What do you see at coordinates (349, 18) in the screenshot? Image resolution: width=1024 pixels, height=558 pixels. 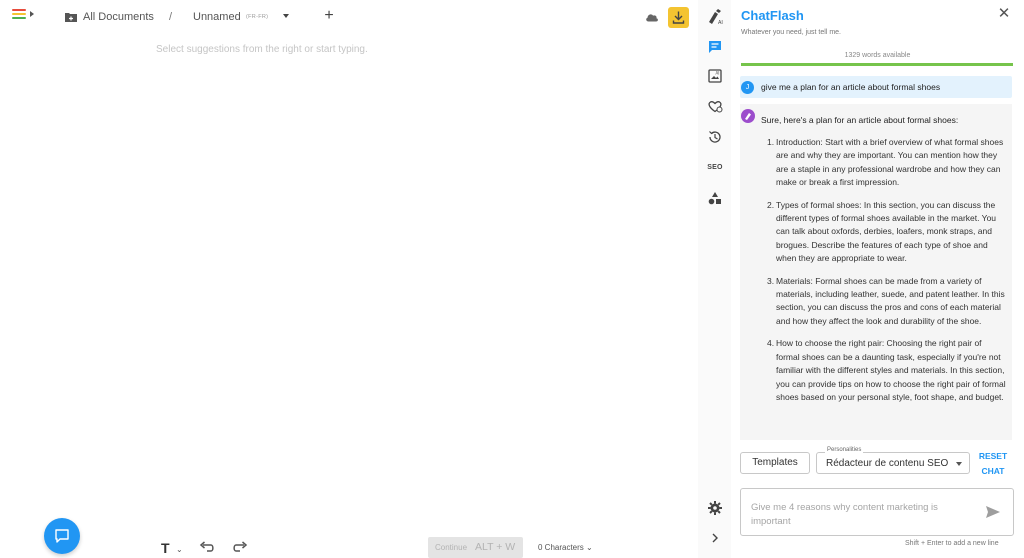 I see `top-bar: All Documents / Unnamed (FR-FR) +` at bounding box center [349, 18].